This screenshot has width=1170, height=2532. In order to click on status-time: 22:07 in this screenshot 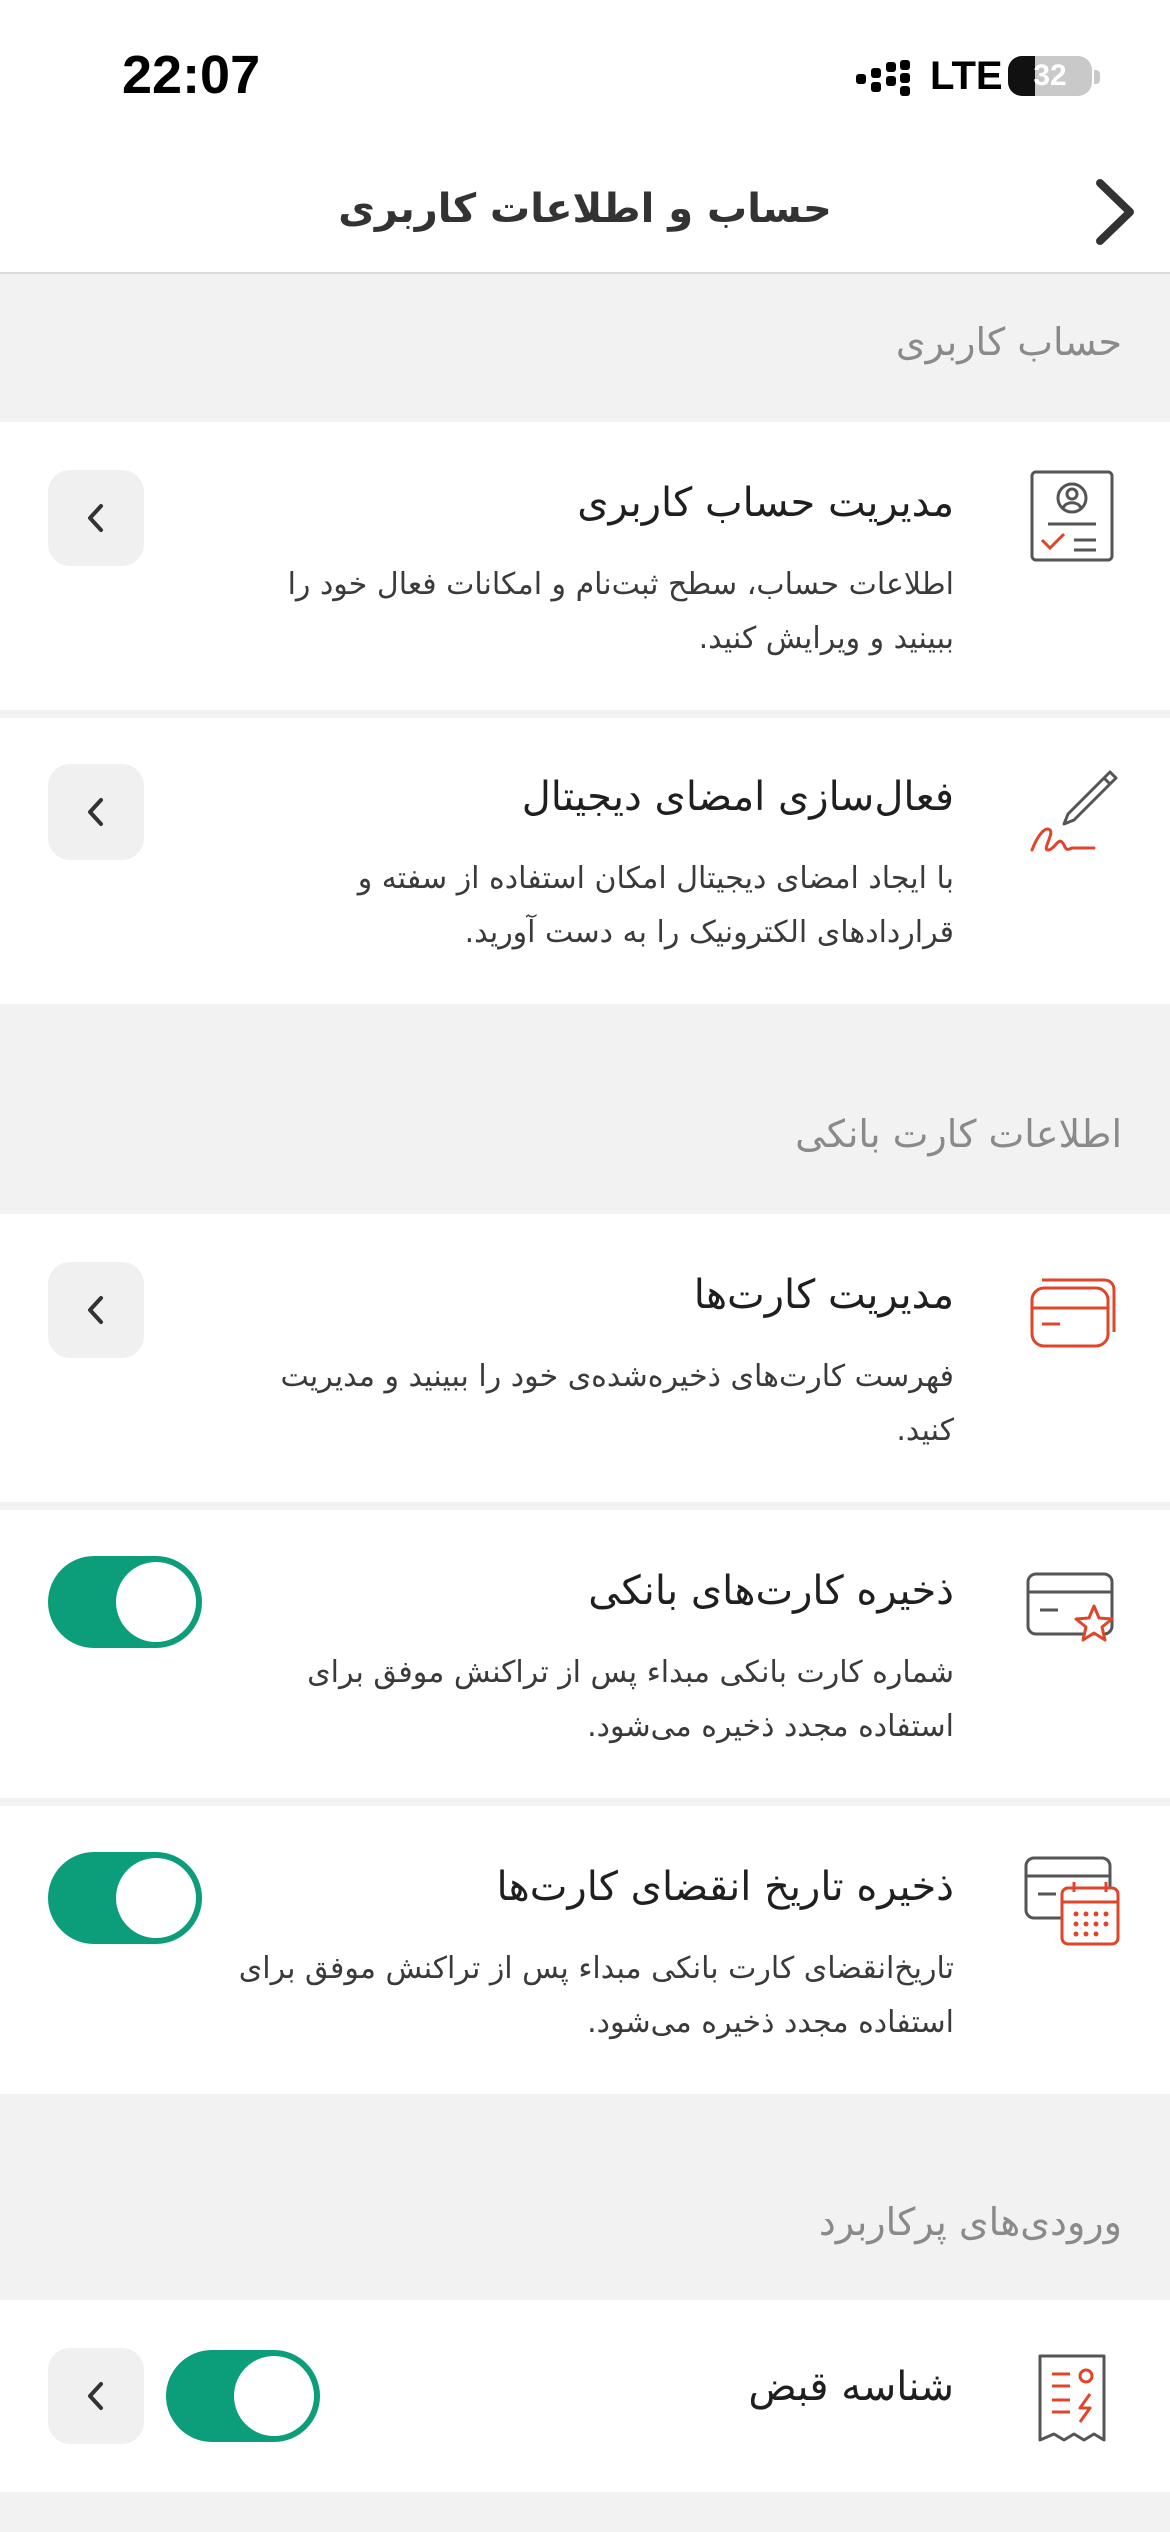, I will do `click(191, 75)`.